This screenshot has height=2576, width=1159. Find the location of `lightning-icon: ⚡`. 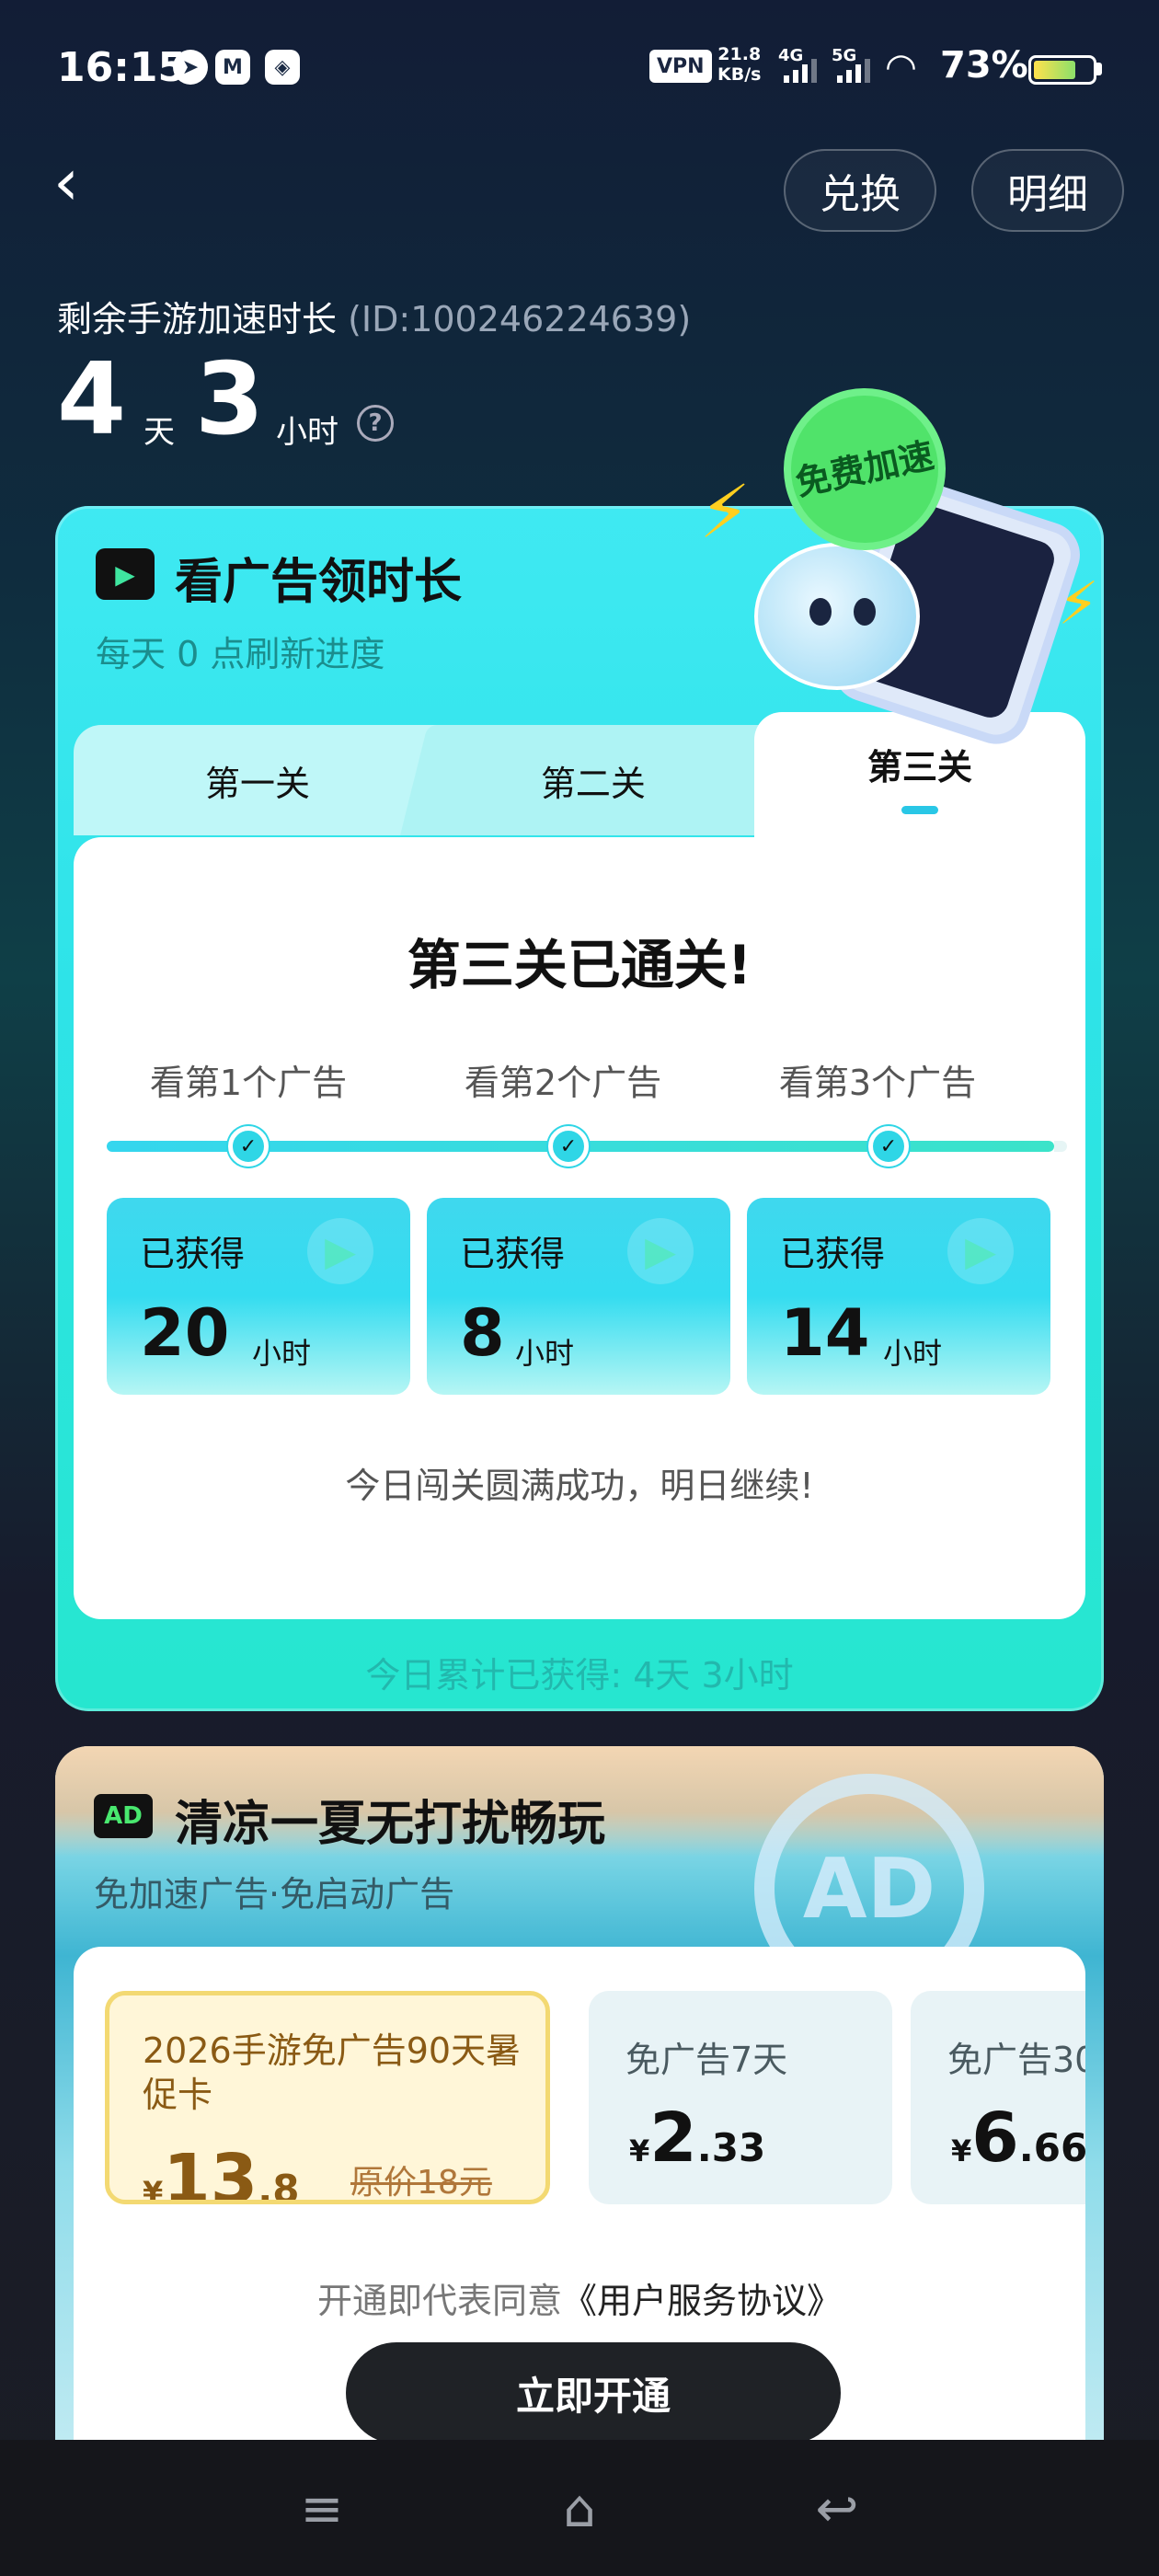

lightning-icon: ⚡ is located at coordinates (725, 512).